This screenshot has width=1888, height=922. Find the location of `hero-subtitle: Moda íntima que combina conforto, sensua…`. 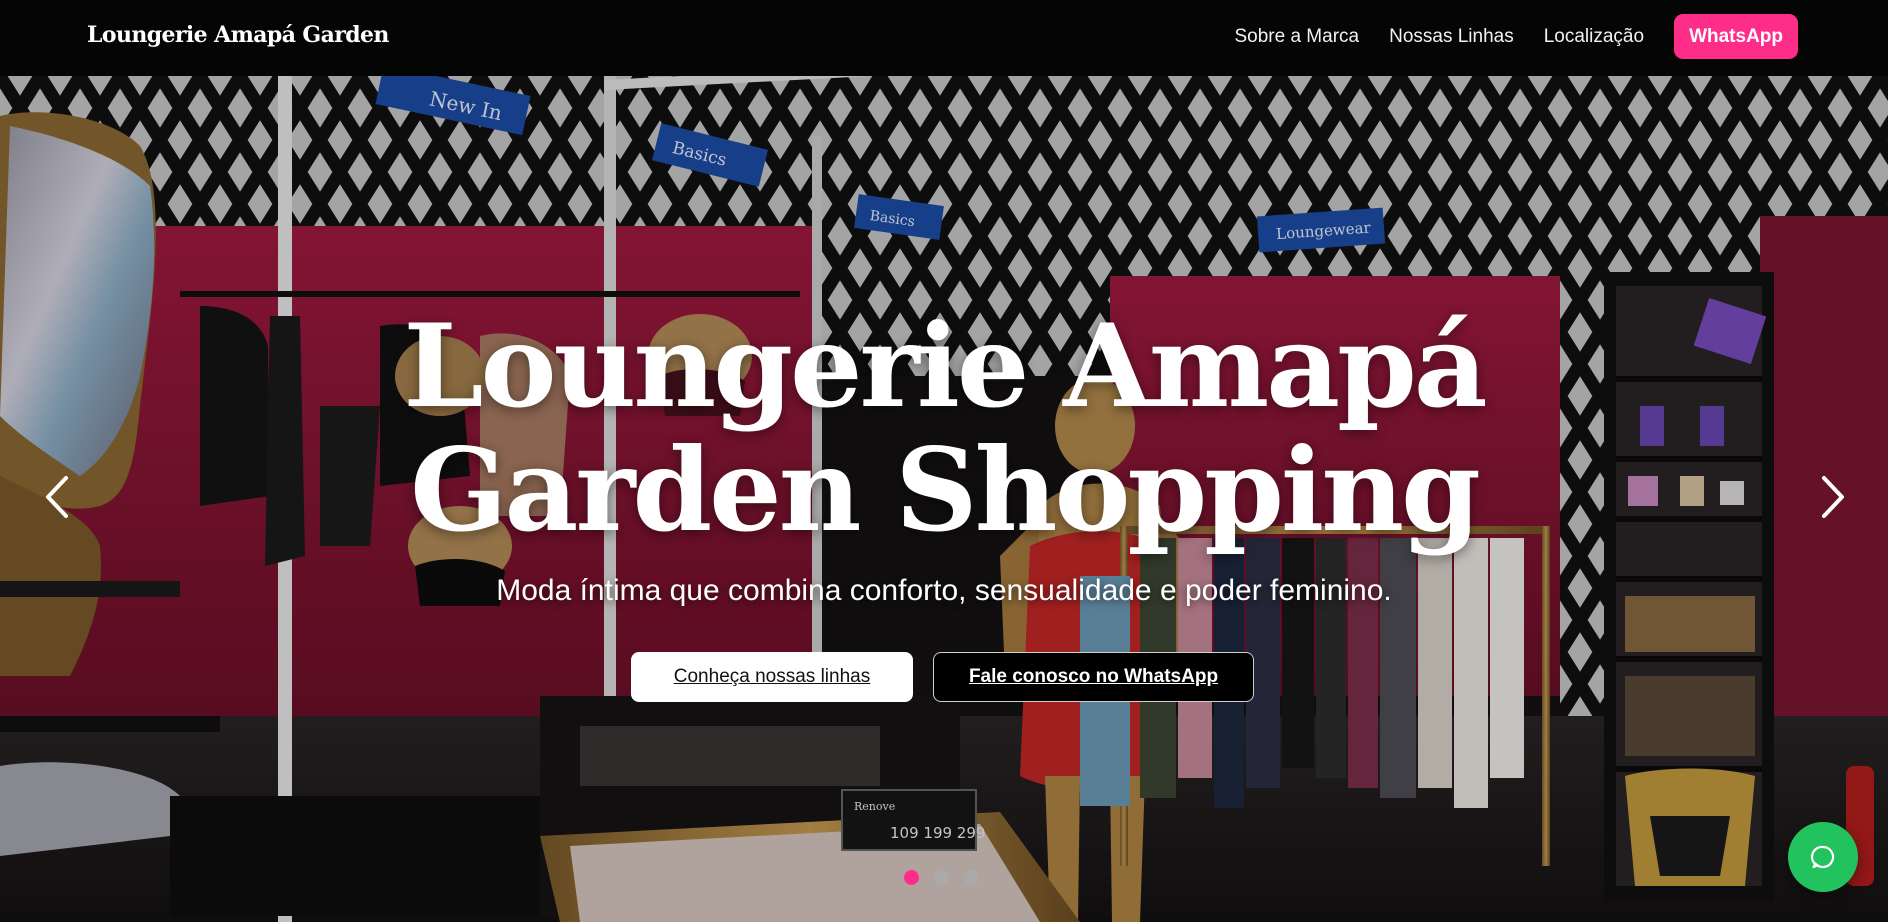

hero-subtitle: Moda íntima que combina conforto, sensua… is located at coordinates (944, 590).